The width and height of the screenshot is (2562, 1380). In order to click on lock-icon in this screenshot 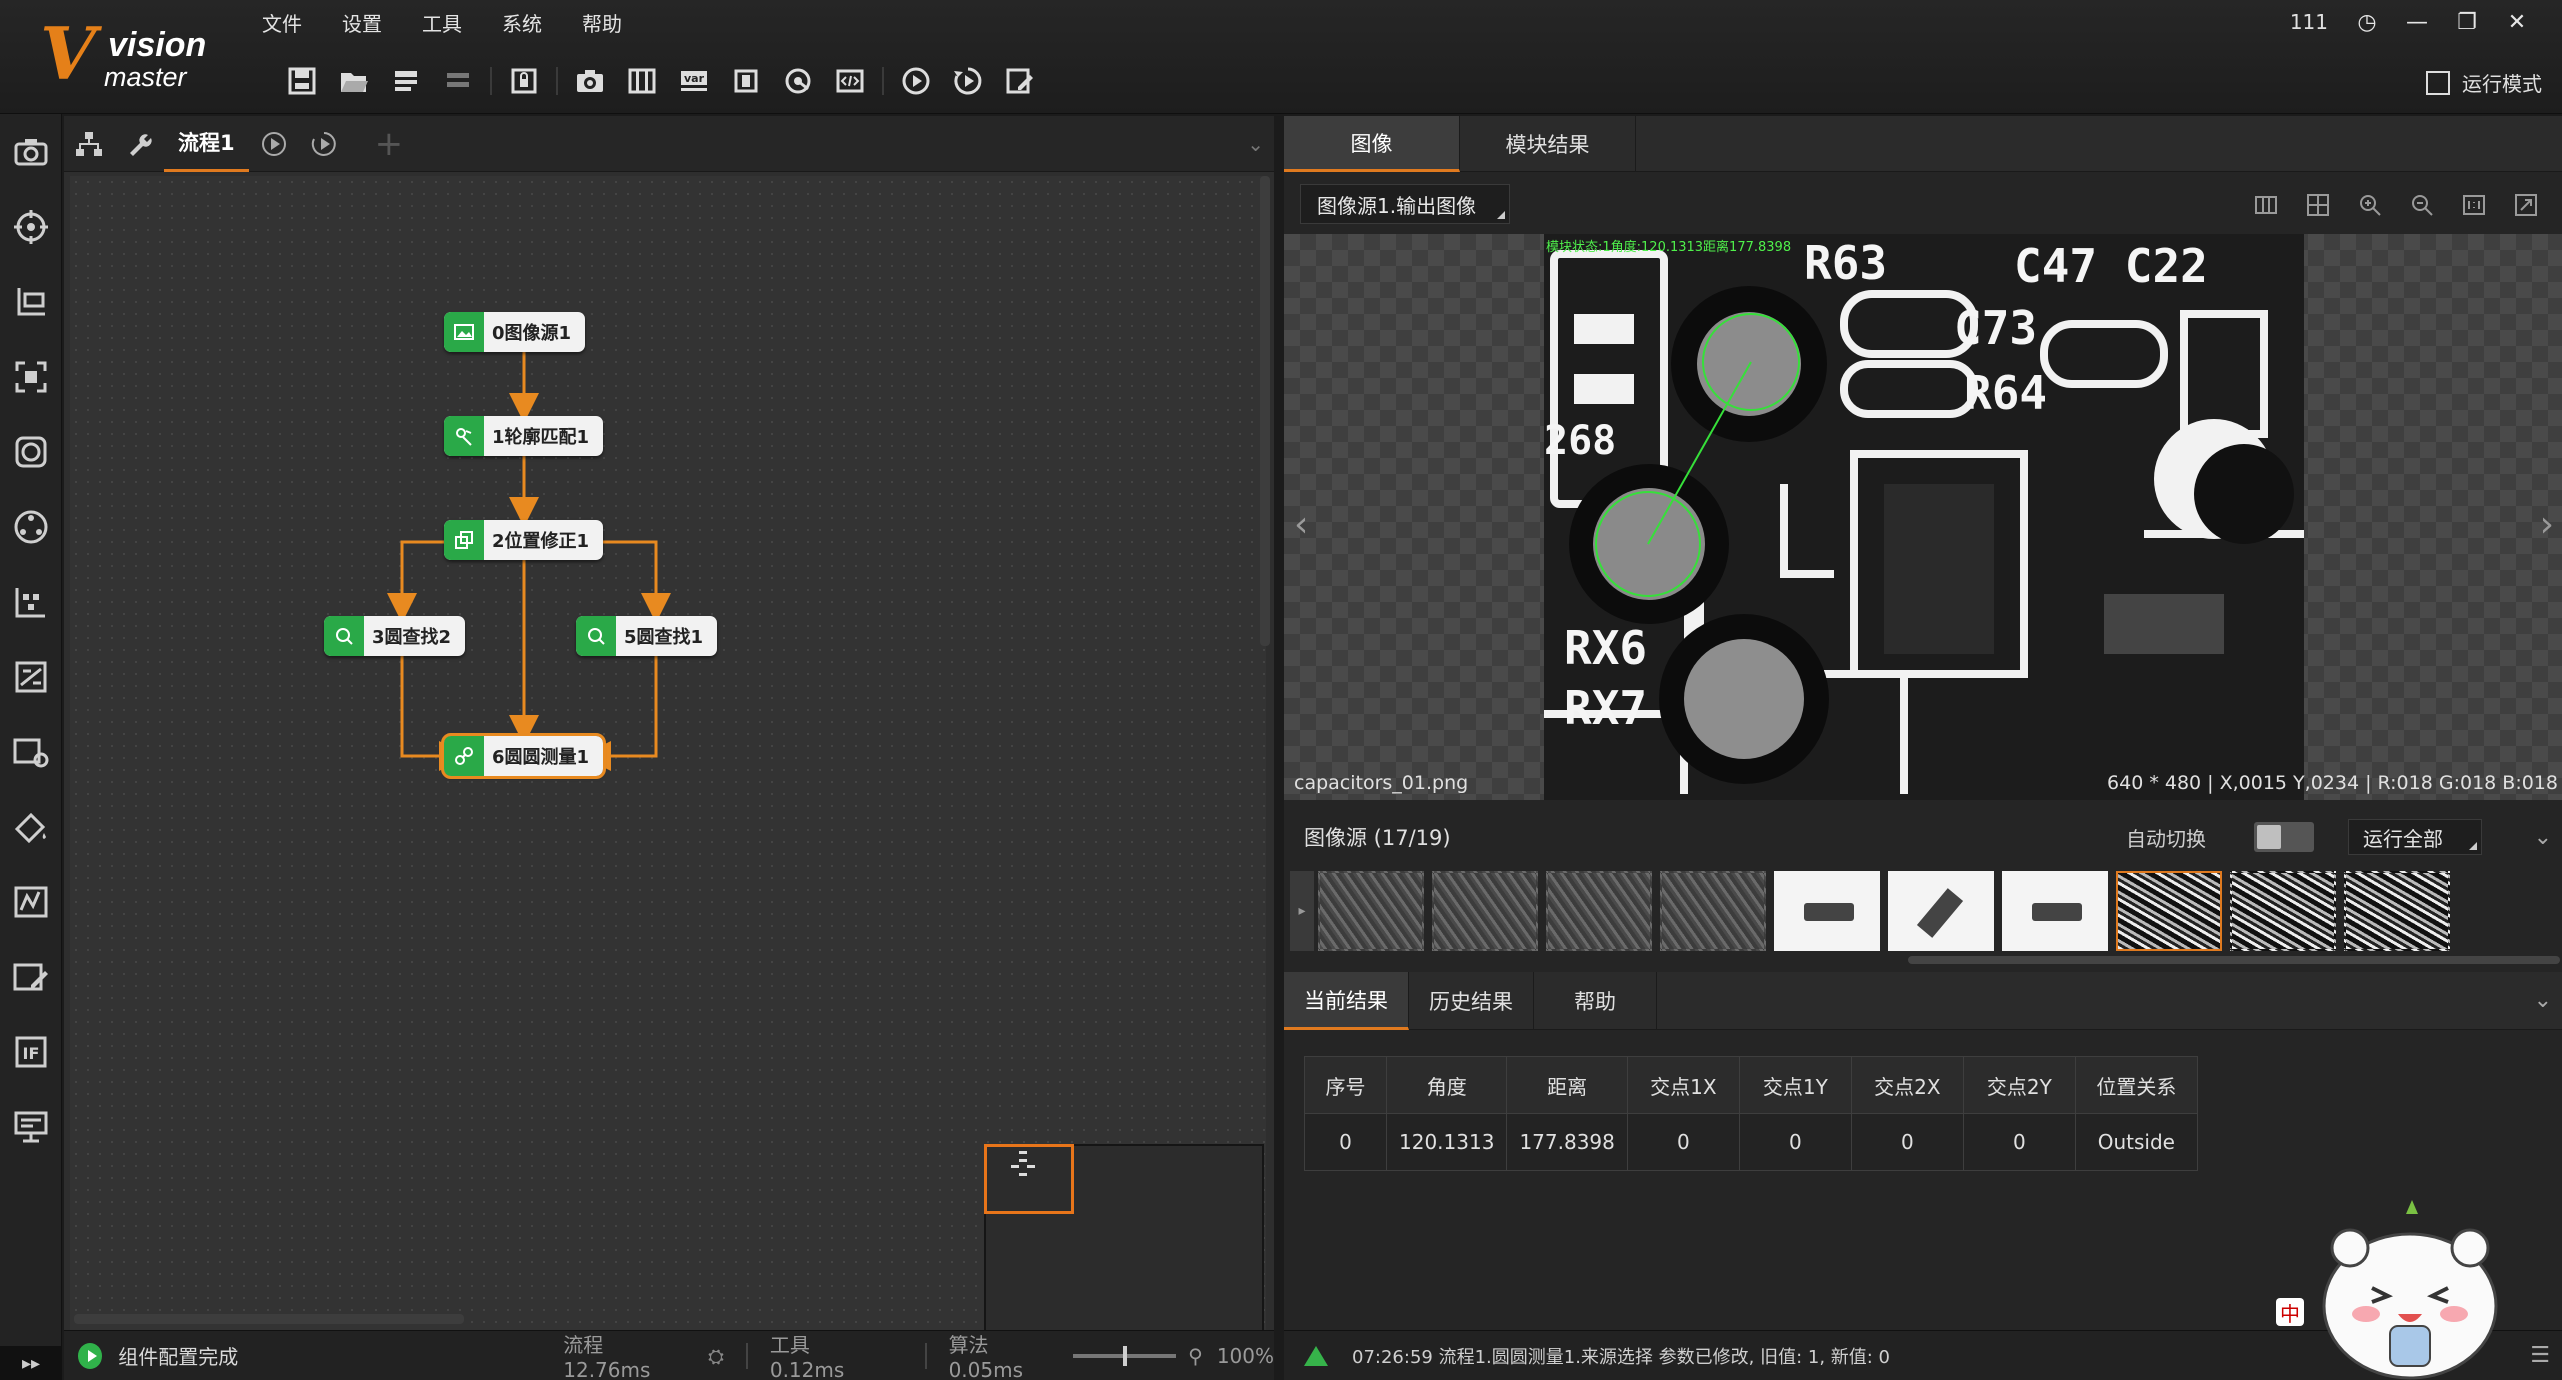, I will do `click(524, 81)`.